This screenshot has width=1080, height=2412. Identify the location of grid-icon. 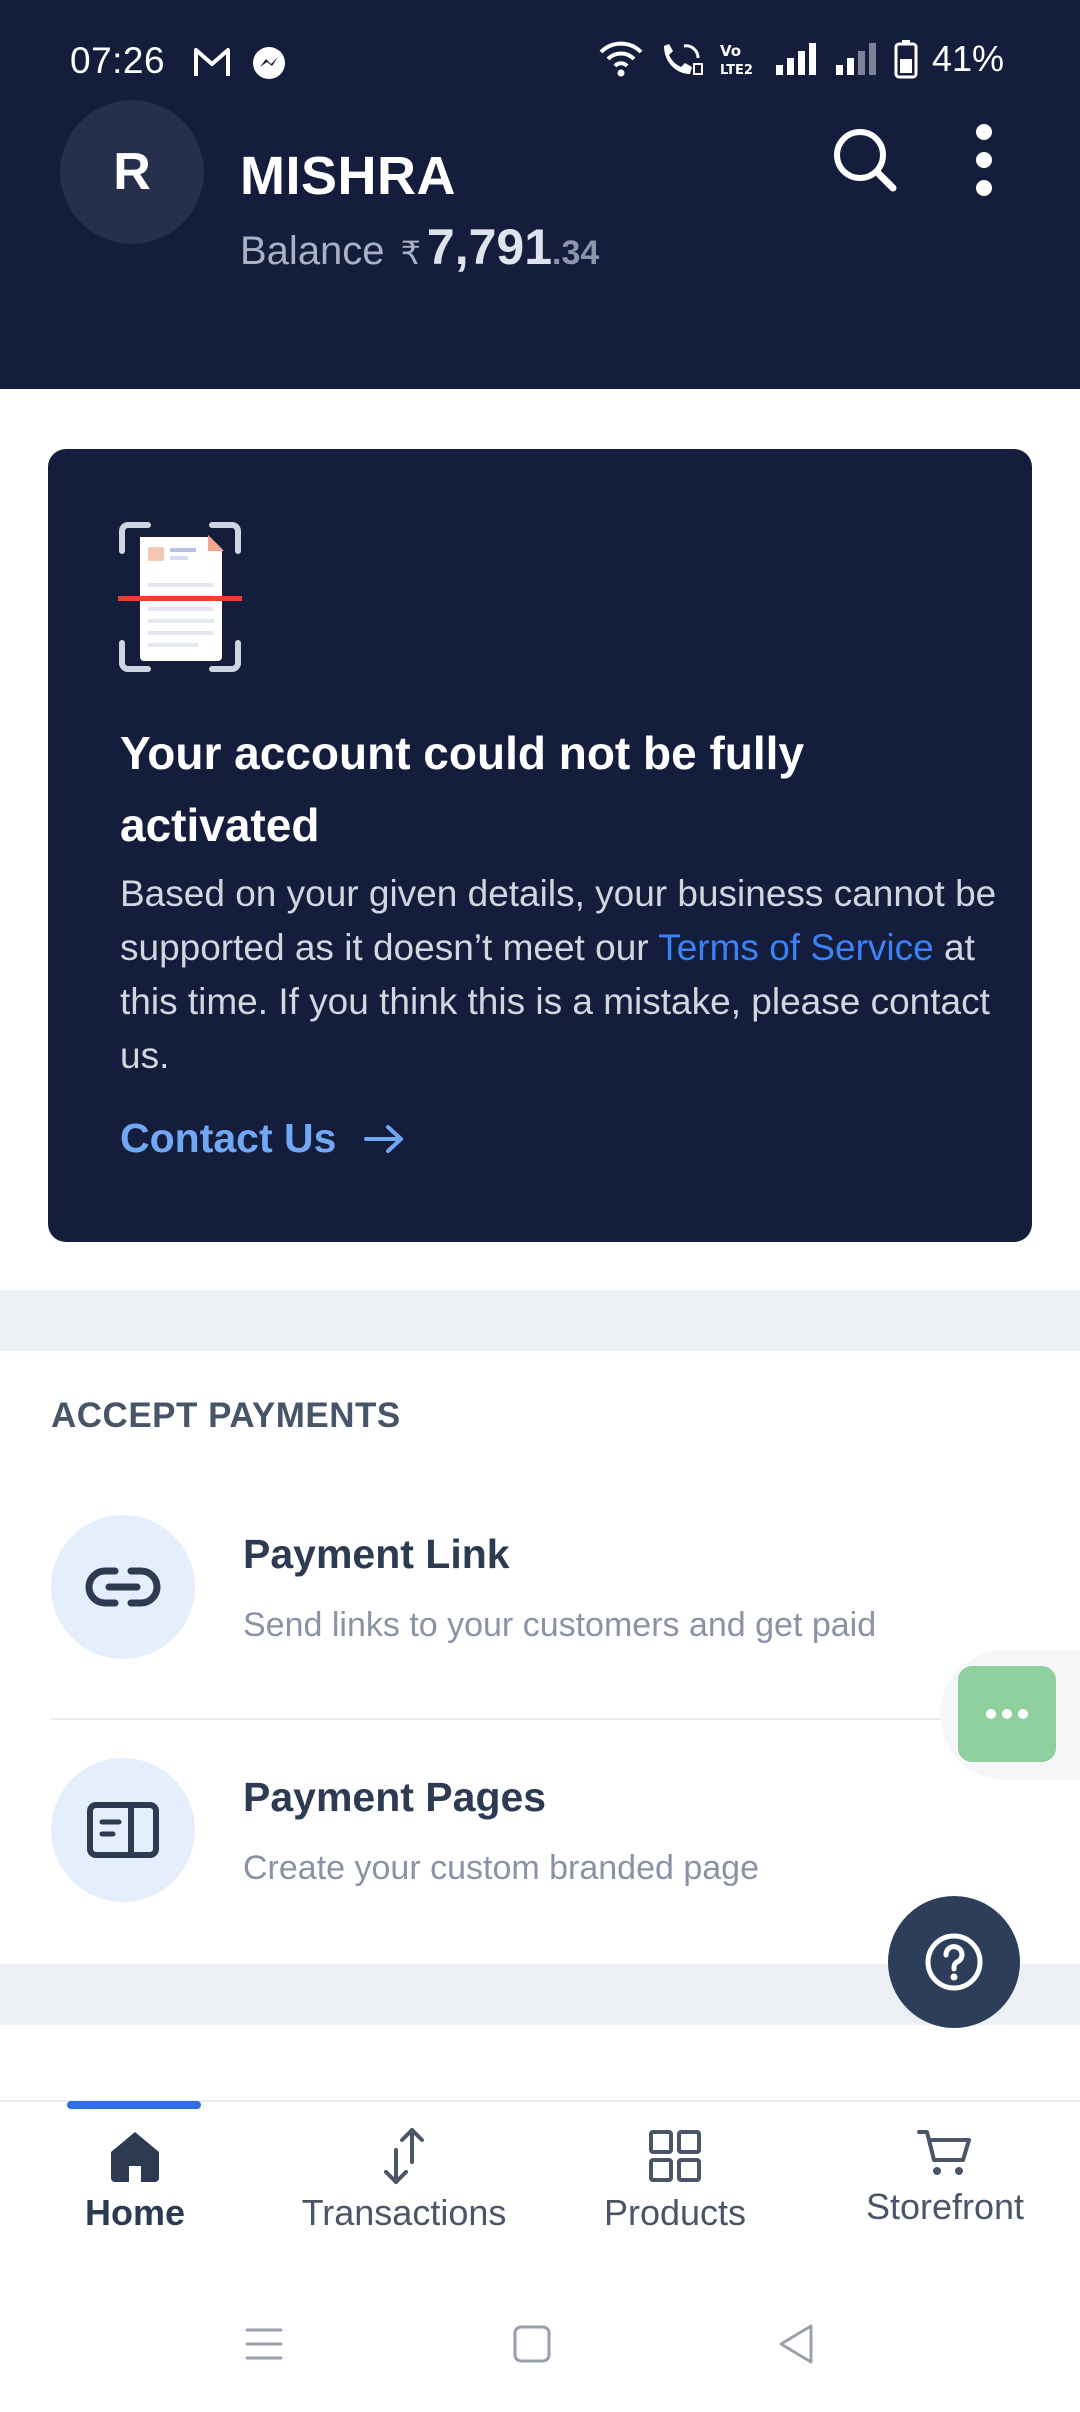
(675, 2156).